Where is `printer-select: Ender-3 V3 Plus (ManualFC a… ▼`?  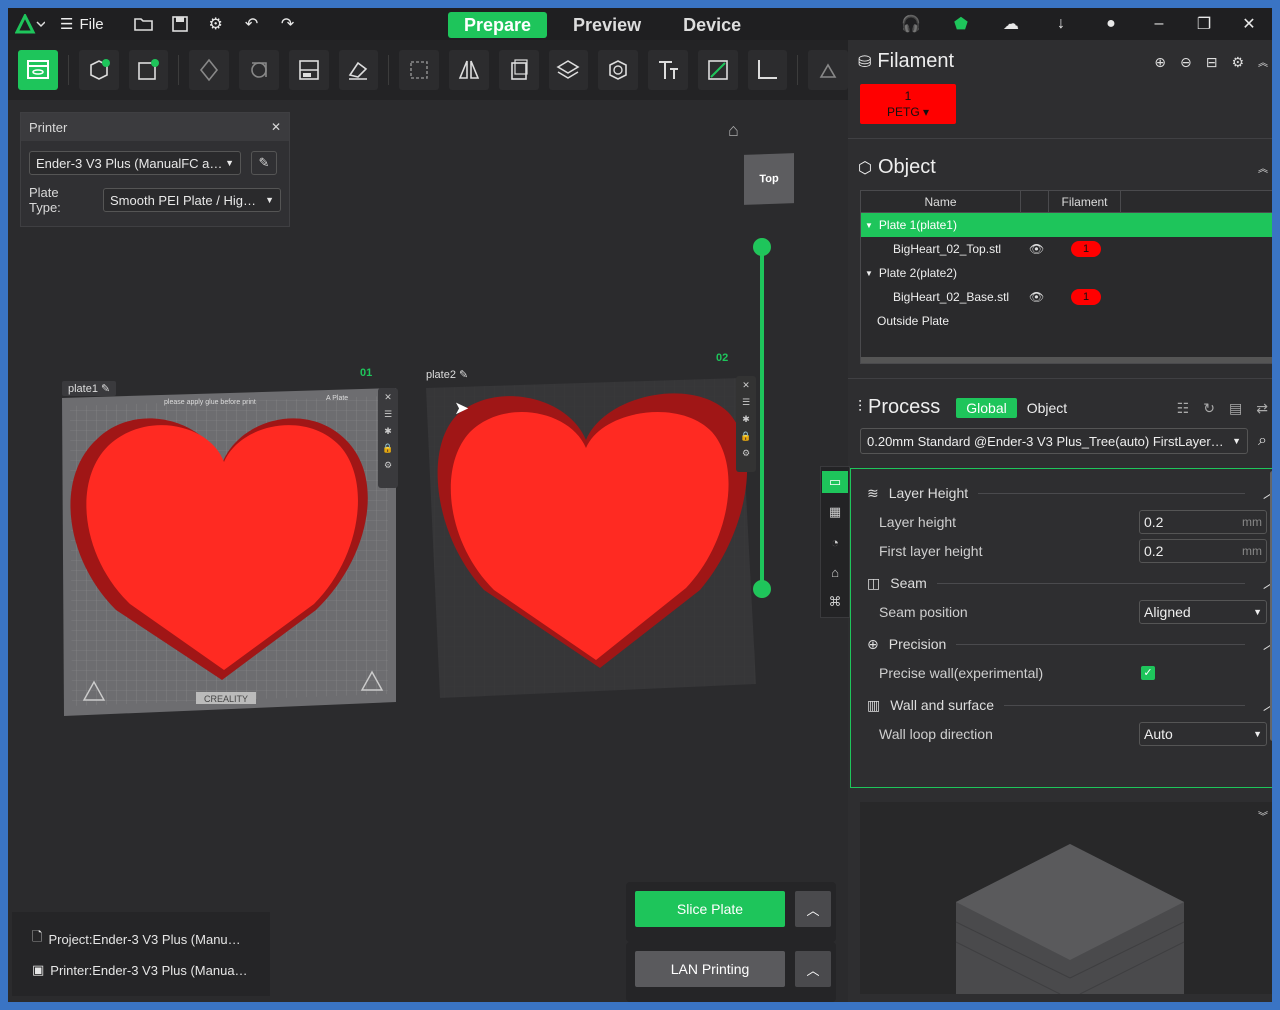
printer-select: Ender-3 V3 Plus (ManualFC a… ▼ is located at coordinates (135, 163).